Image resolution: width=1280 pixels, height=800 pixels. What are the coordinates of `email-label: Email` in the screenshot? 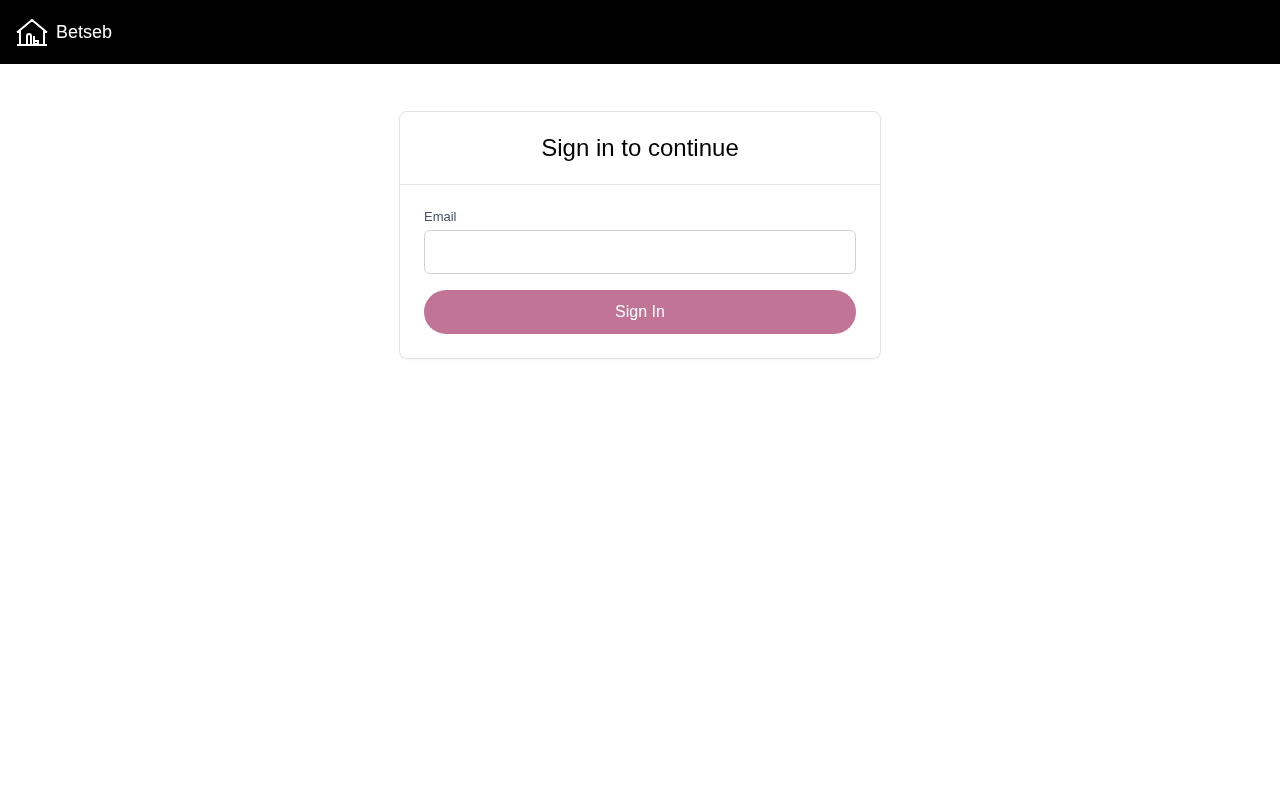 It's located at (441, 216).